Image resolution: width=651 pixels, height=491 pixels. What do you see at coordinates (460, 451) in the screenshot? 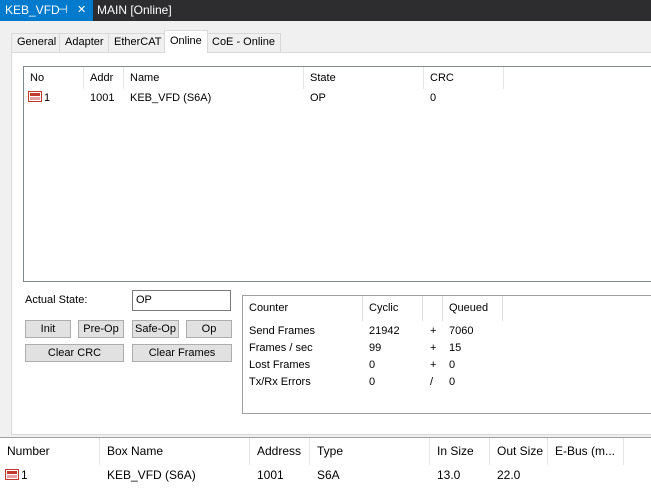
I see `col-in-size: In Size` at bounding box center [460, 451].